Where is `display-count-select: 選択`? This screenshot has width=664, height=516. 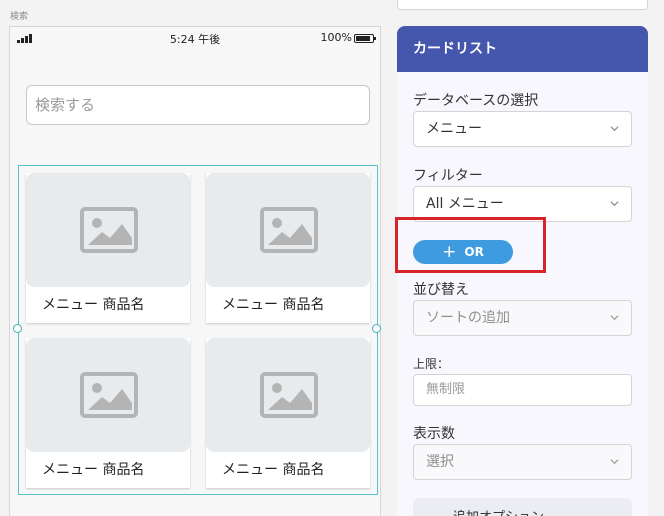
display-count-select: 選択 is located at coordinates (522, 462).